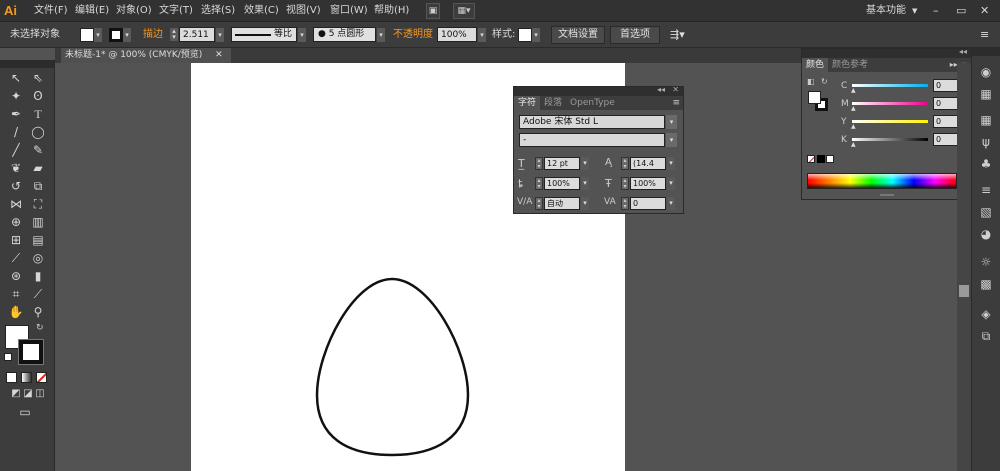 This screenshot has height=471, width=1000. I want to click on channel-k-thumb: ▲, so click(853, 144).